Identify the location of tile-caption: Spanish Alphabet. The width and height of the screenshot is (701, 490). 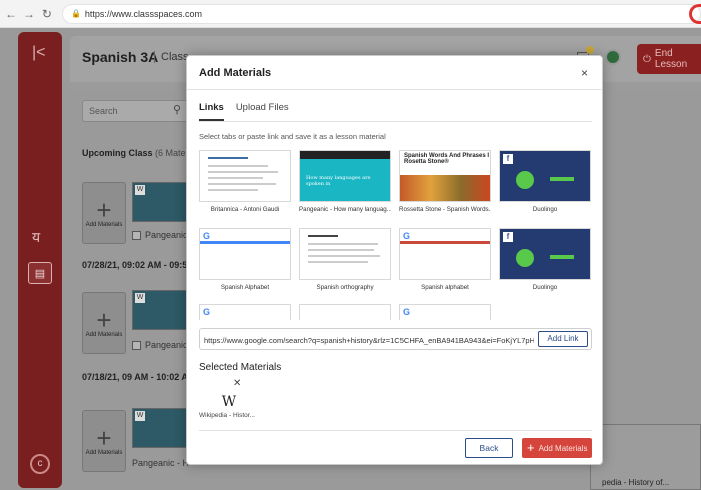
(245, 287).